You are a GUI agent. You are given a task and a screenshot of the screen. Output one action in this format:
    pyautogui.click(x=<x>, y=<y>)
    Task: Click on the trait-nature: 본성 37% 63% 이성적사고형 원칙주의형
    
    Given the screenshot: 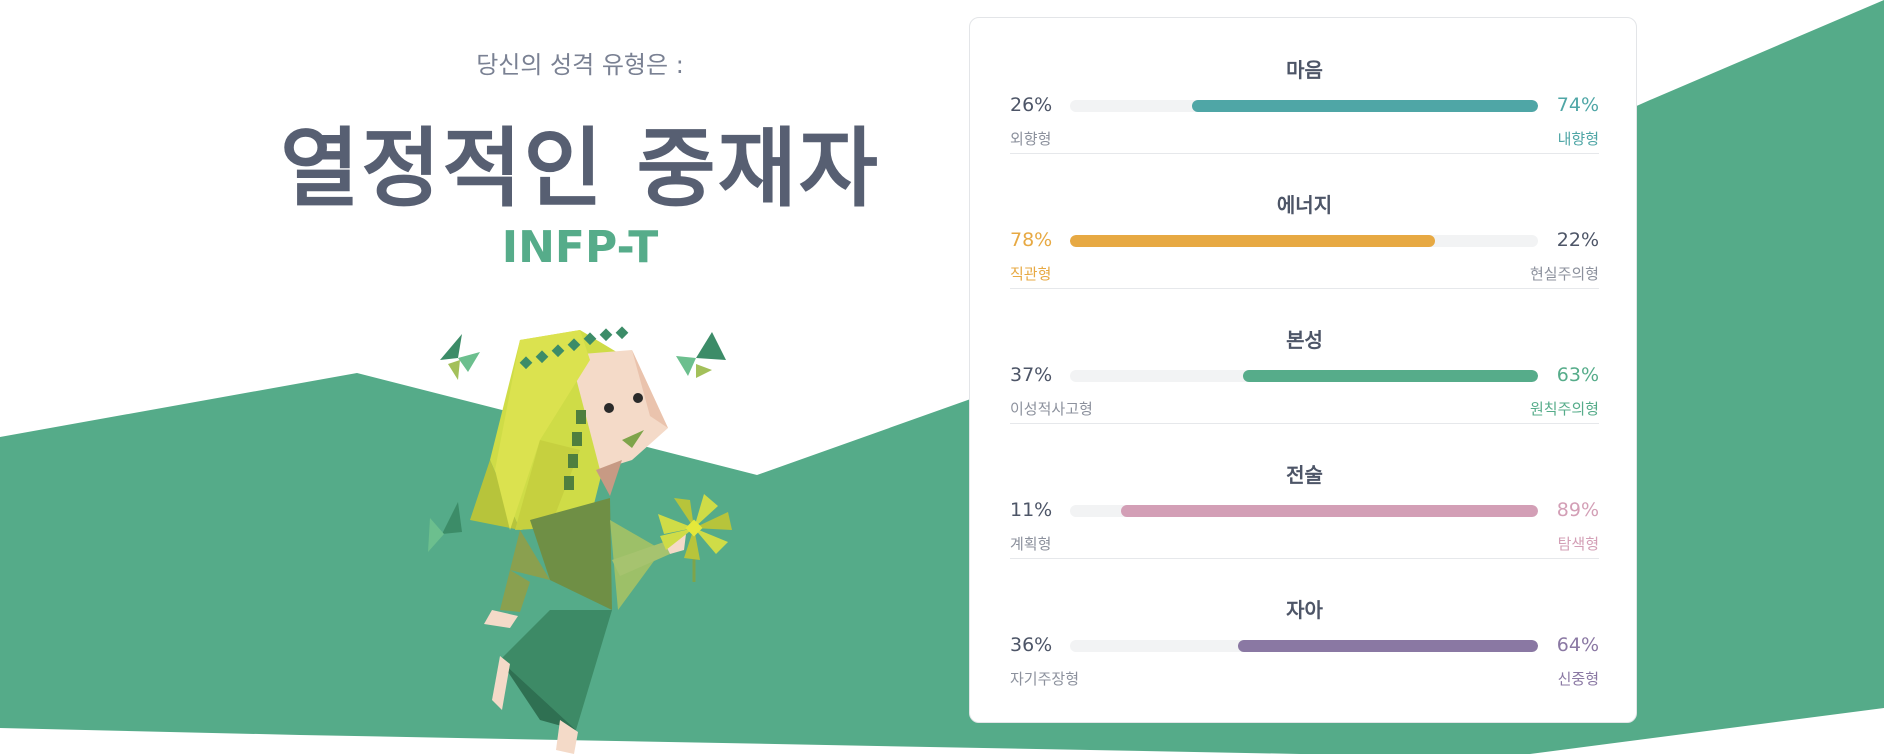 What is the action you would take?
    pyautogui.click(x=1304, y=355)
    